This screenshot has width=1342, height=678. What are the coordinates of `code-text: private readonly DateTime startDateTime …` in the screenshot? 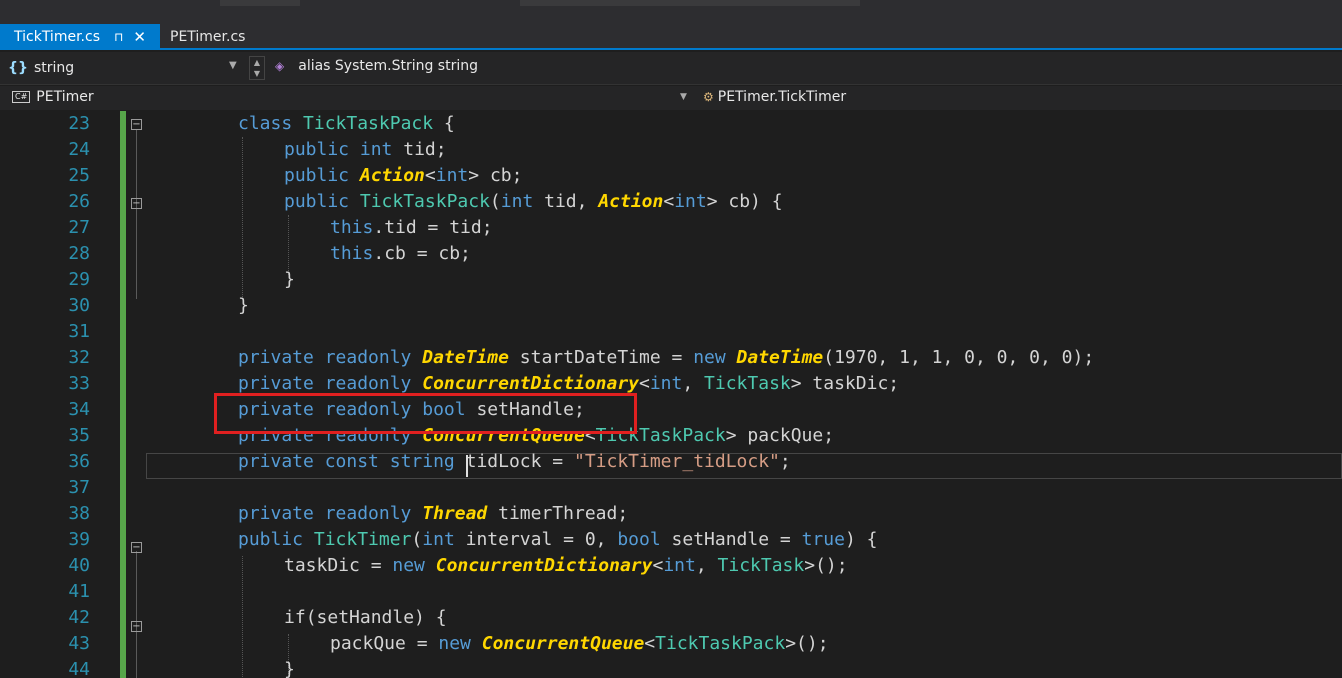 It's located at (666, 357).